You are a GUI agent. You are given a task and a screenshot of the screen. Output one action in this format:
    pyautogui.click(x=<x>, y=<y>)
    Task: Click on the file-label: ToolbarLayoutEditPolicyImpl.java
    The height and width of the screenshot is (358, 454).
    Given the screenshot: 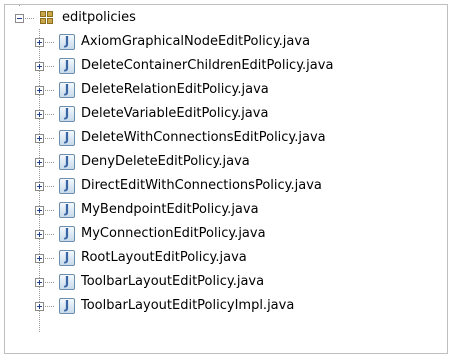 What is the action you would take?
    pyautogui.click(x=188, y=305)
    